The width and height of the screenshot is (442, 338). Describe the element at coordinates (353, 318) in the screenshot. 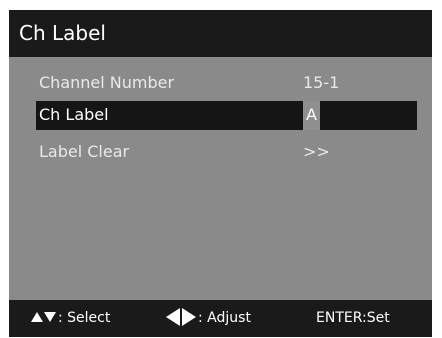

I see `set-hint: ENTER:Set` at that location.